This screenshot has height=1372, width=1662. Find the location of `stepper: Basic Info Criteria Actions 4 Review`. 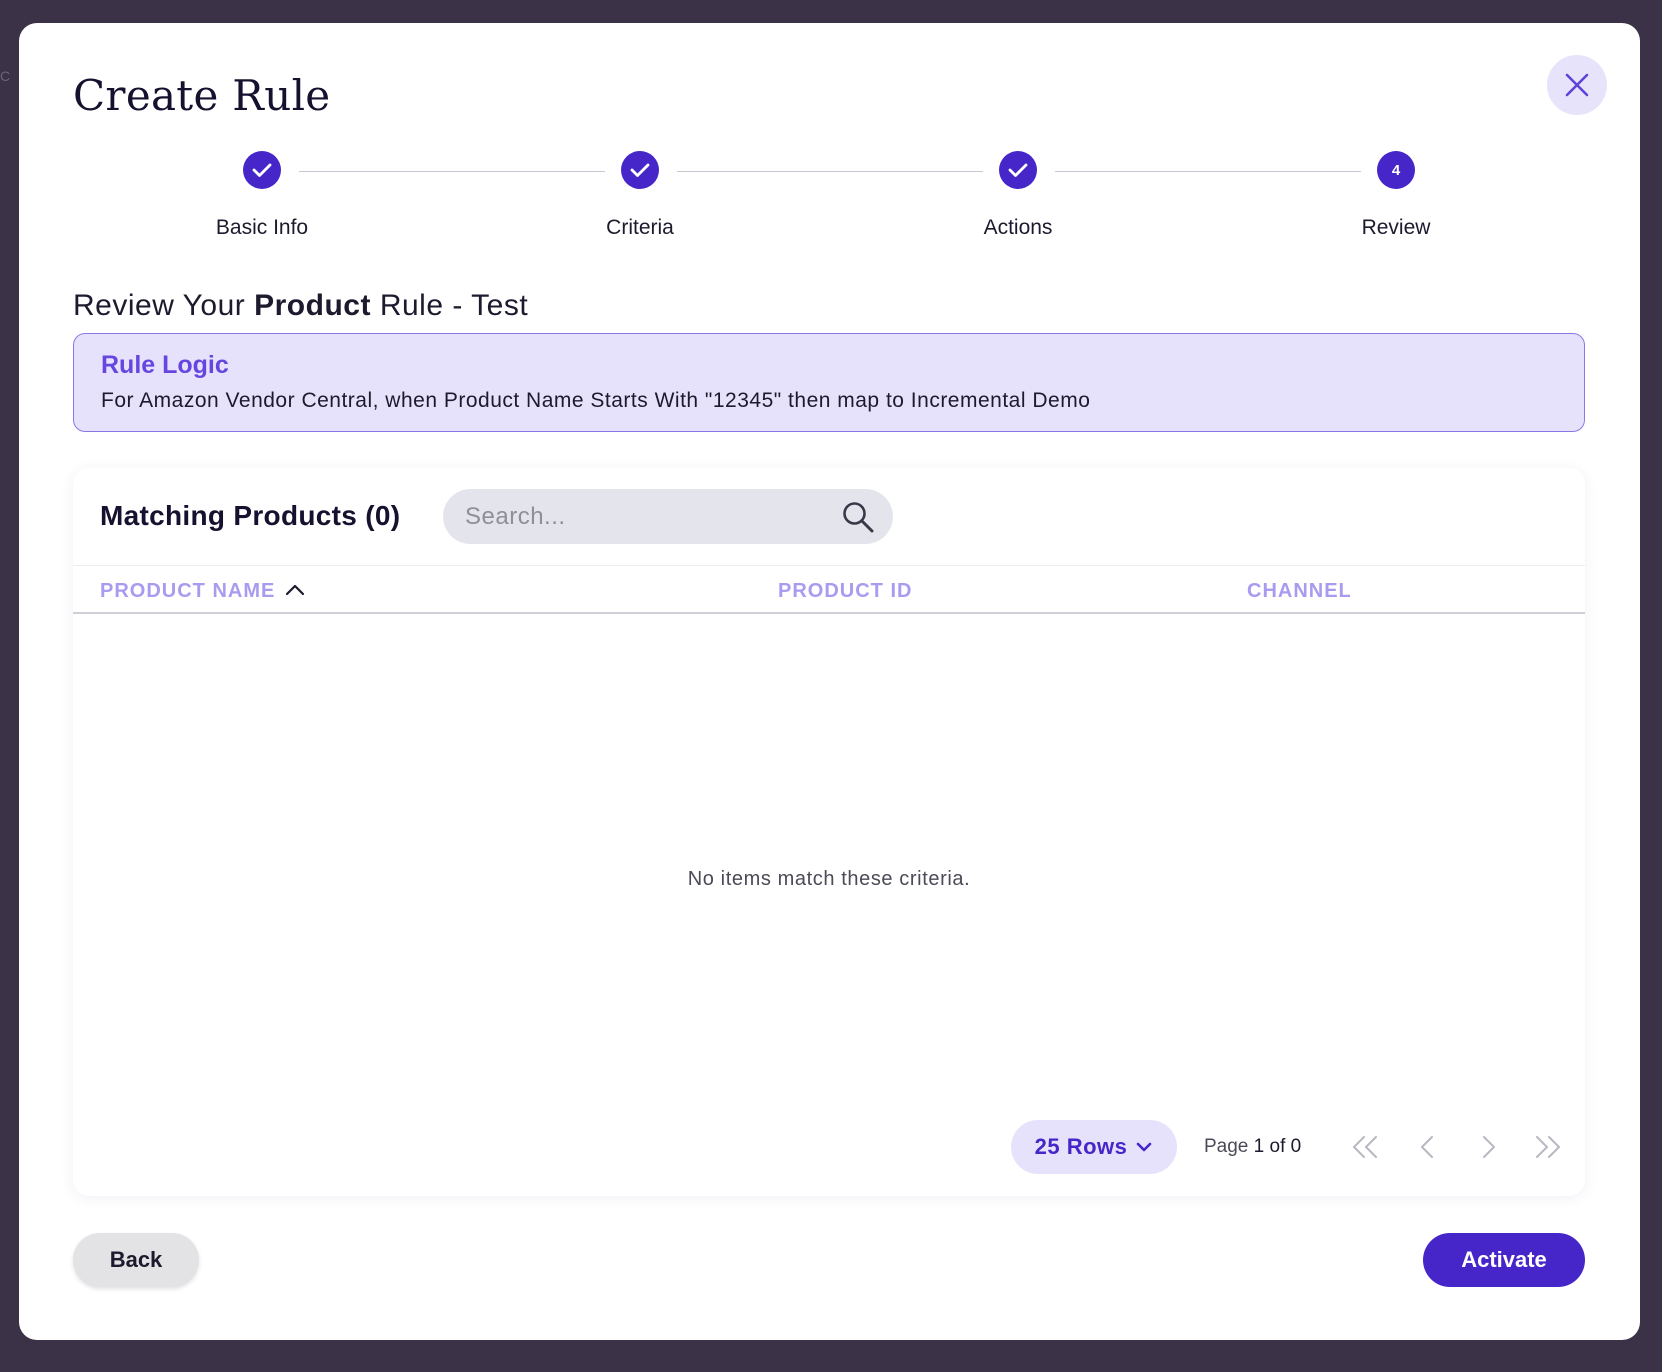

stepper: Basic Info Criteria Actions 4 Review is located at coordinates (829, 206).